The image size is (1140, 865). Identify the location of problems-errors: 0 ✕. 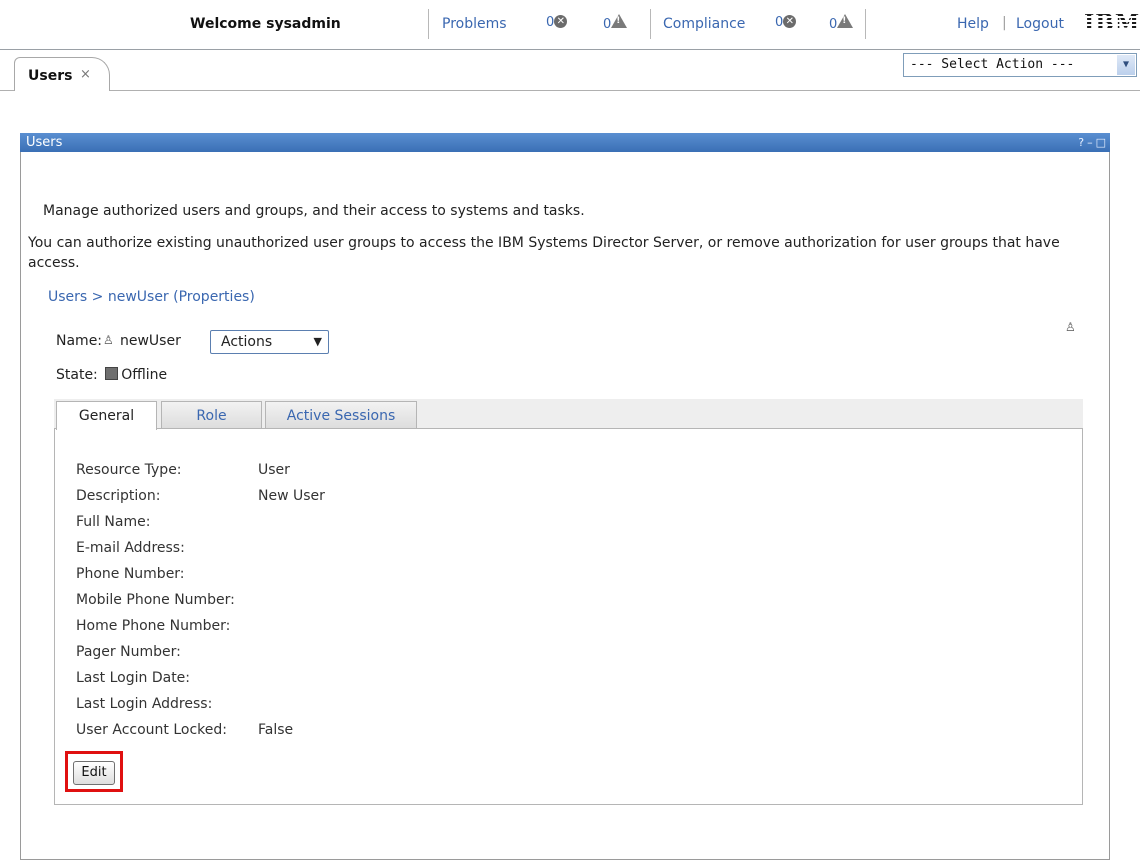
(557, 22).